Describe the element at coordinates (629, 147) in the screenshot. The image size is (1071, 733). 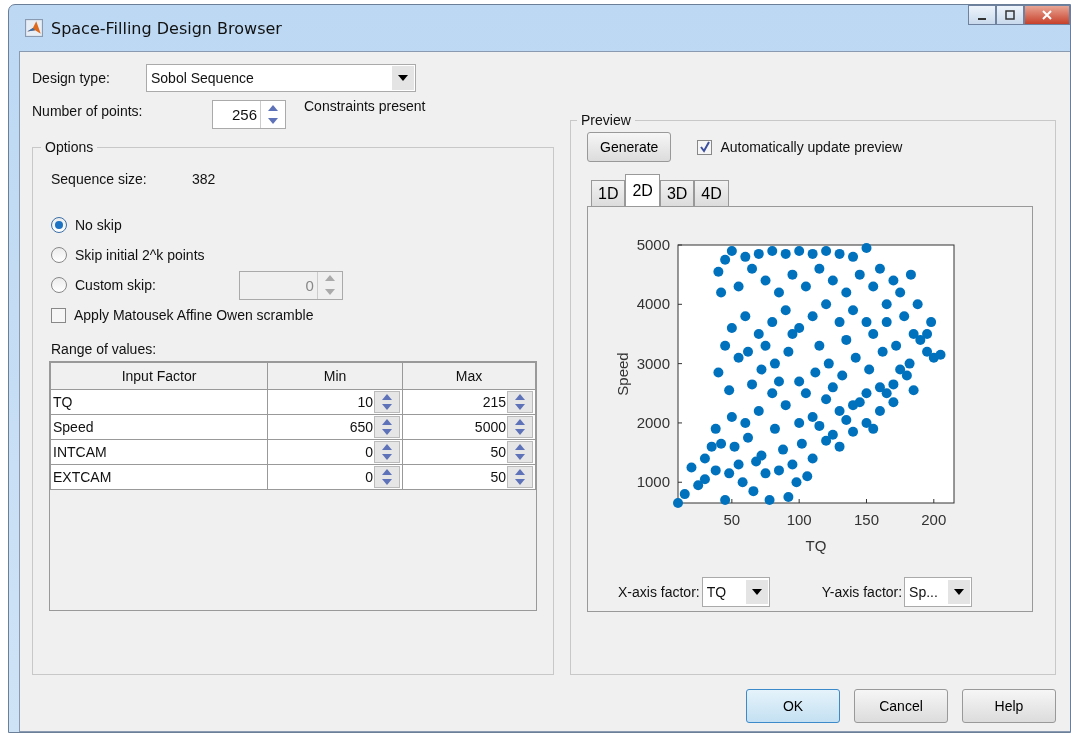
I see `generate-button: Generate` at that location.